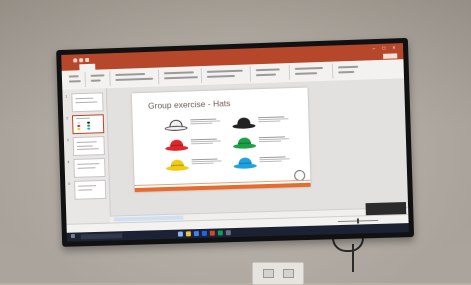 Image resolution: width=471 pixels, height=285 pixels. I want to click on slide-thumbnail-selected: 2, so click(88, 124).